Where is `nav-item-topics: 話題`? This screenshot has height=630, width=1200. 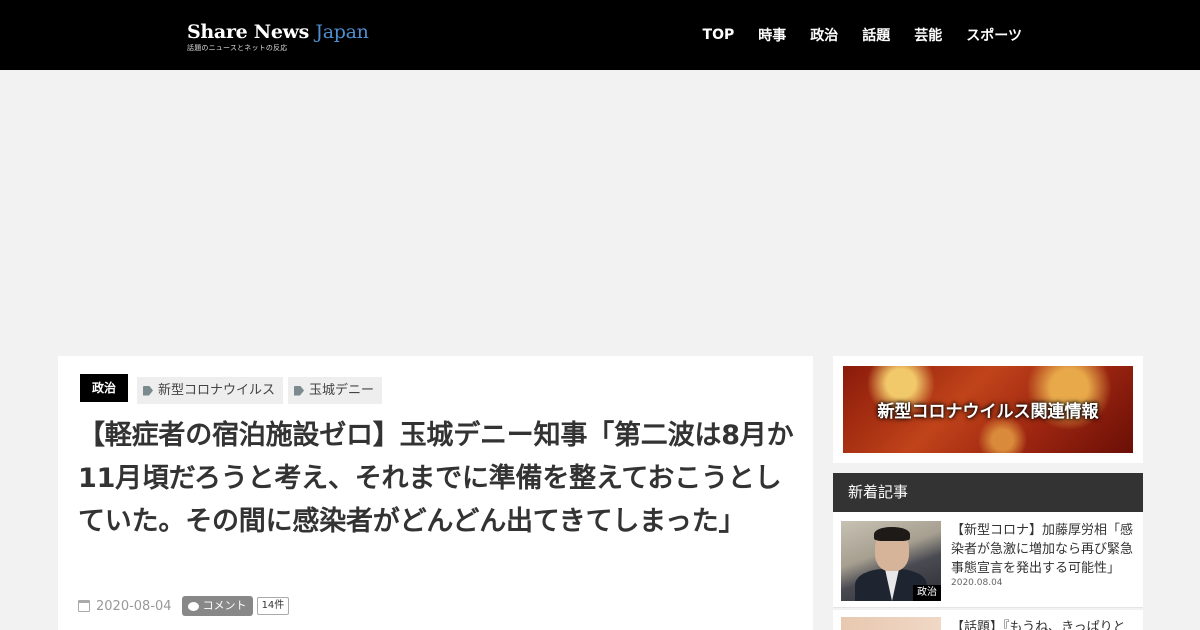
nav-item-topics: 話題 is located at coordinates (876, 35).